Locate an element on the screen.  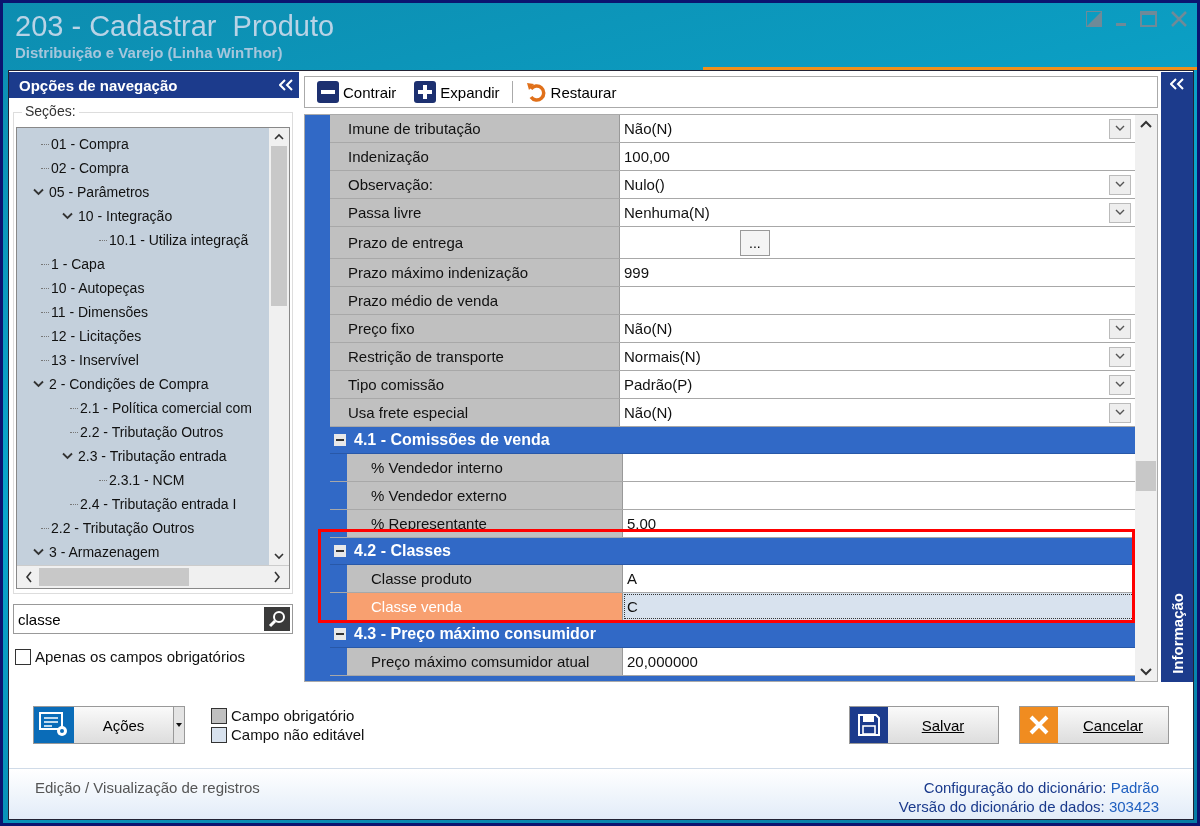
property-name: Preço fixo is located at coordinates (475, 328).